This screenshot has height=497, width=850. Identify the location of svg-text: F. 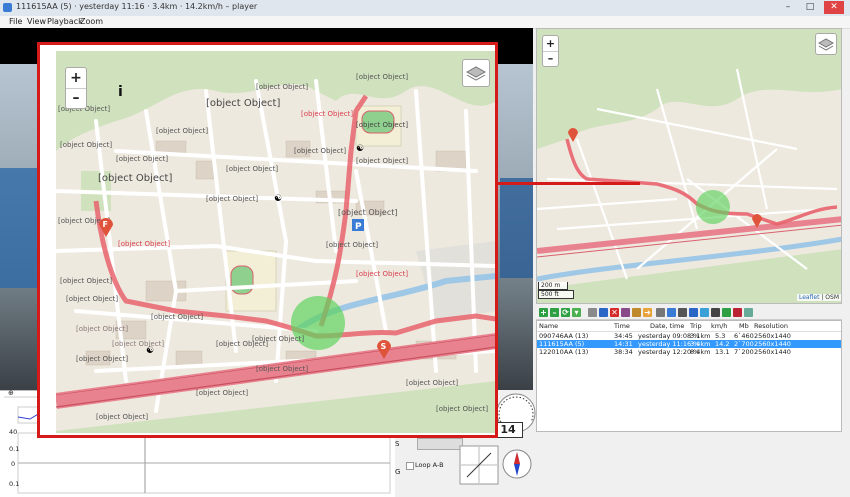
(105, 224).